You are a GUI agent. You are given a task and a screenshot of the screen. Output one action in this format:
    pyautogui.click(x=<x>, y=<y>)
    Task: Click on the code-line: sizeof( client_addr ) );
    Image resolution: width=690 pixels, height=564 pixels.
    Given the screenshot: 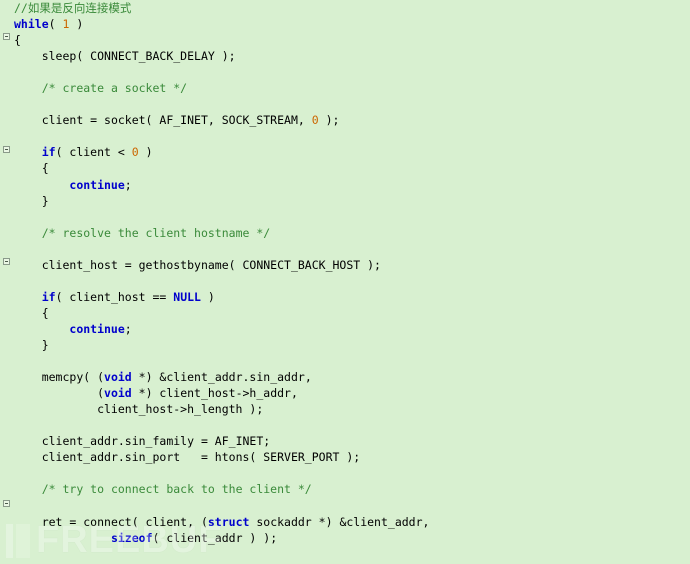 What is the action you would take?
    pyautogui.click(x=194, y=537)
    